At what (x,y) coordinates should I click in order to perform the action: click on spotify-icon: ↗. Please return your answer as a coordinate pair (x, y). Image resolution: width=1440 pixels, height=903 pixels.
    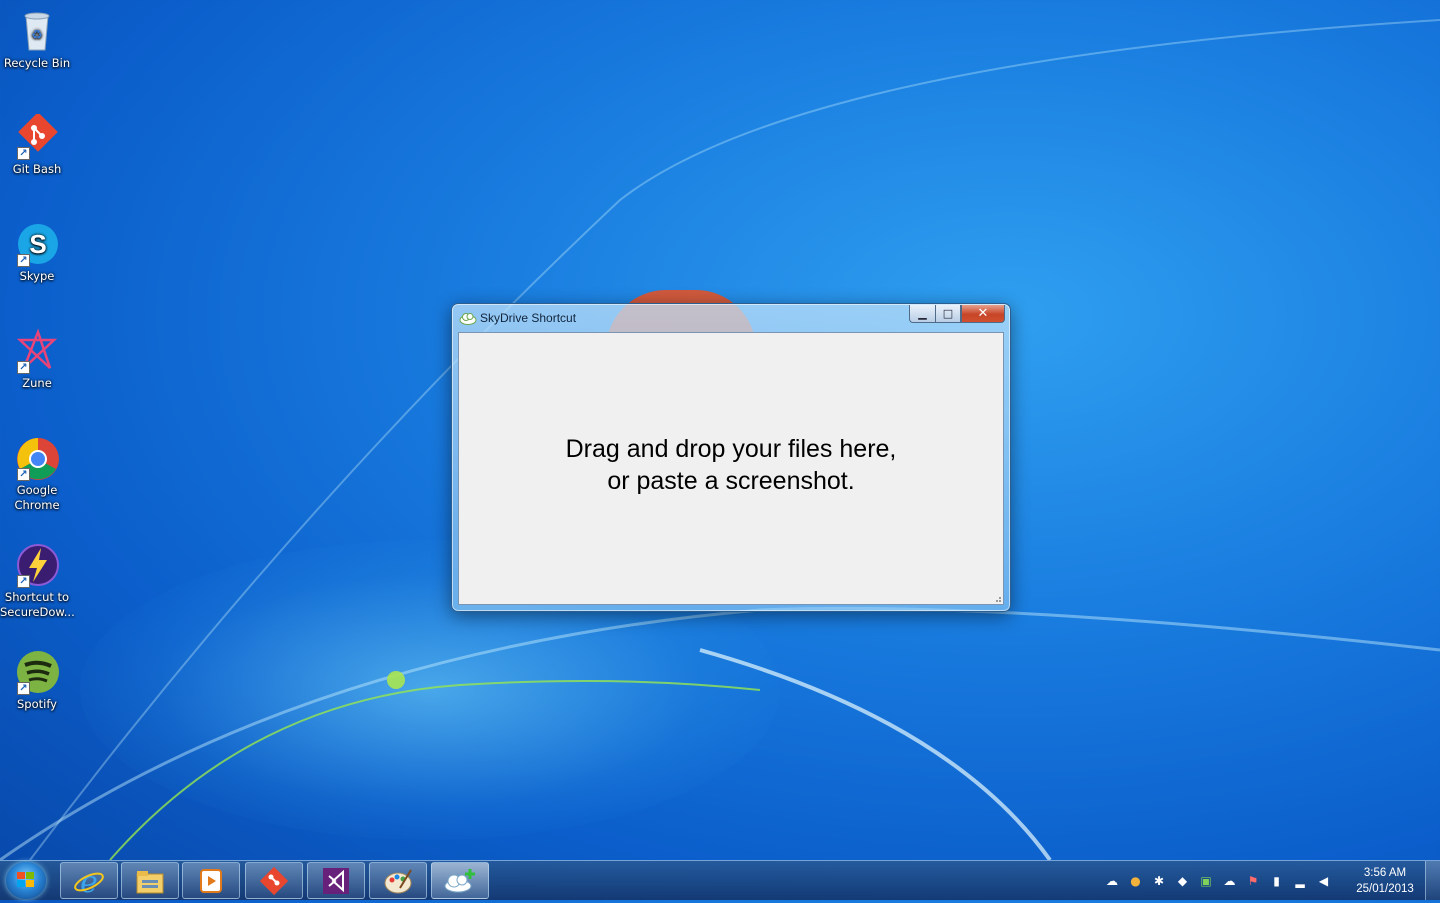
    Looking at the image, I should click on (37, 672).